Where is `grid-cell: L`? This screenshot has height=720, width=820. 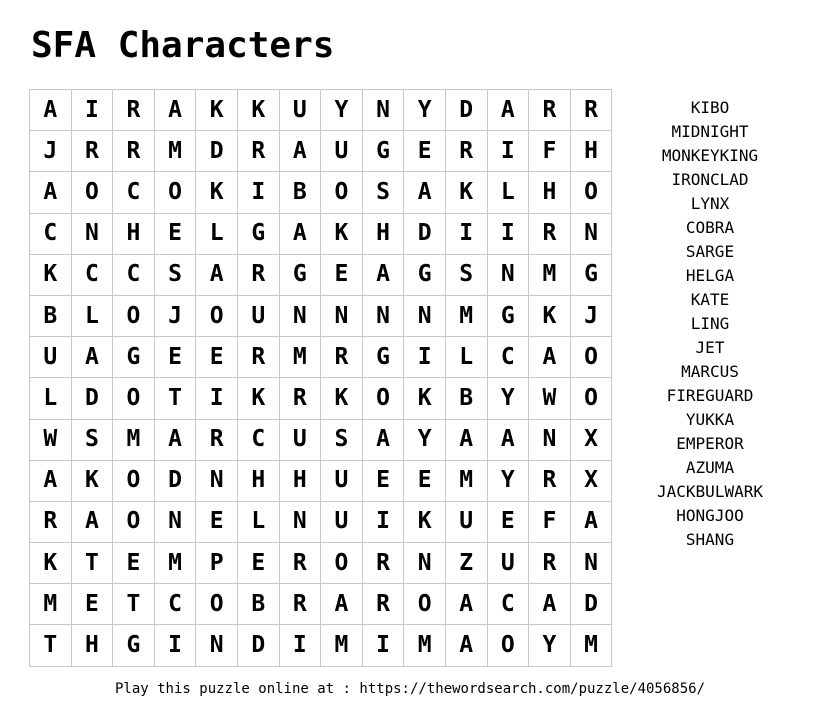 grid-cell: L is located at coordinates (216, 233).